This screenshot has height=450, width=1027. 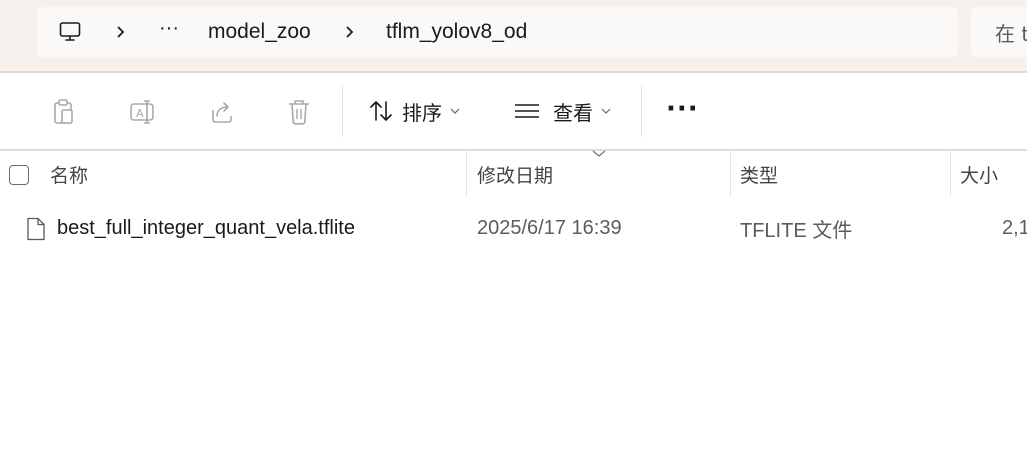 I want to click on column-header-type: 类型, so click(x=759, y=174).